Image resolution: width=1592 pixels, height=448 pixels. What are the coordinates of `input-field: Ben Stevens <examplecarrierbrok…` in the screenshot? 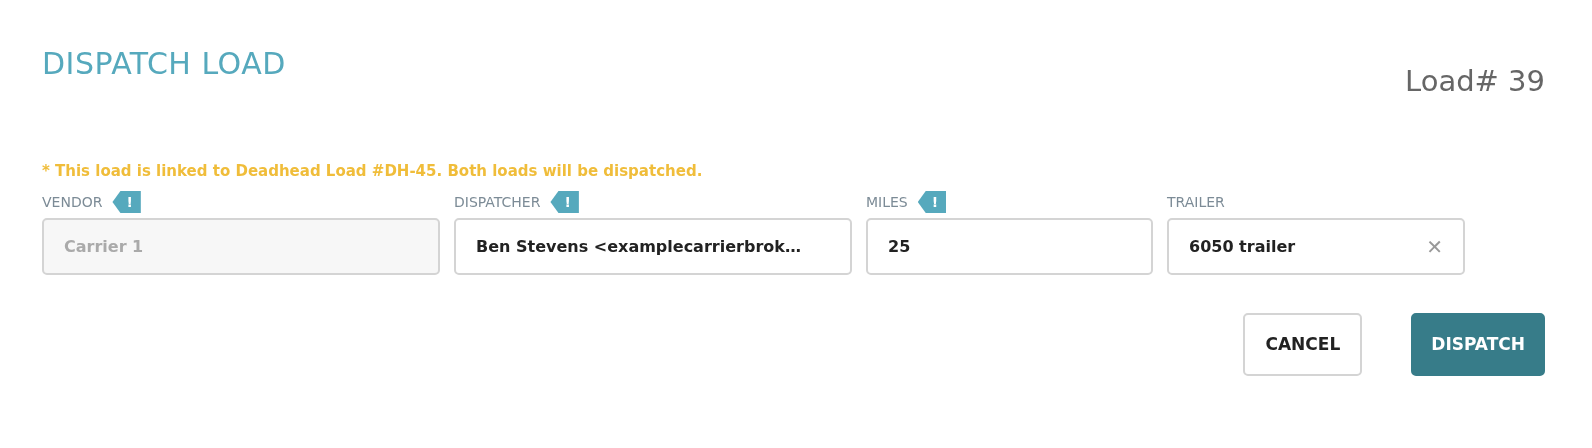 It's located at (653, 246).